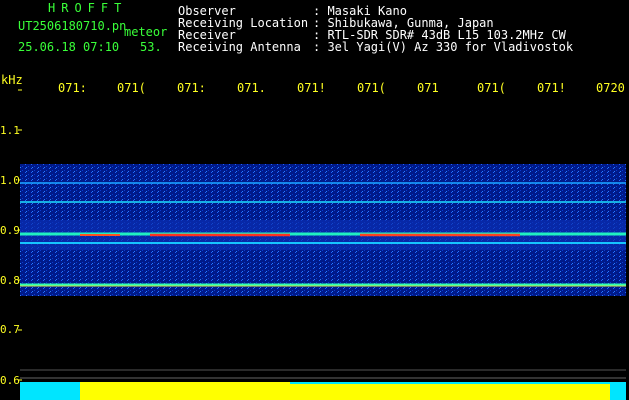 The height and width of the screenshot is (400, 629). I want to click on antenna-label: Receiving Antenna, so click(239, 47).